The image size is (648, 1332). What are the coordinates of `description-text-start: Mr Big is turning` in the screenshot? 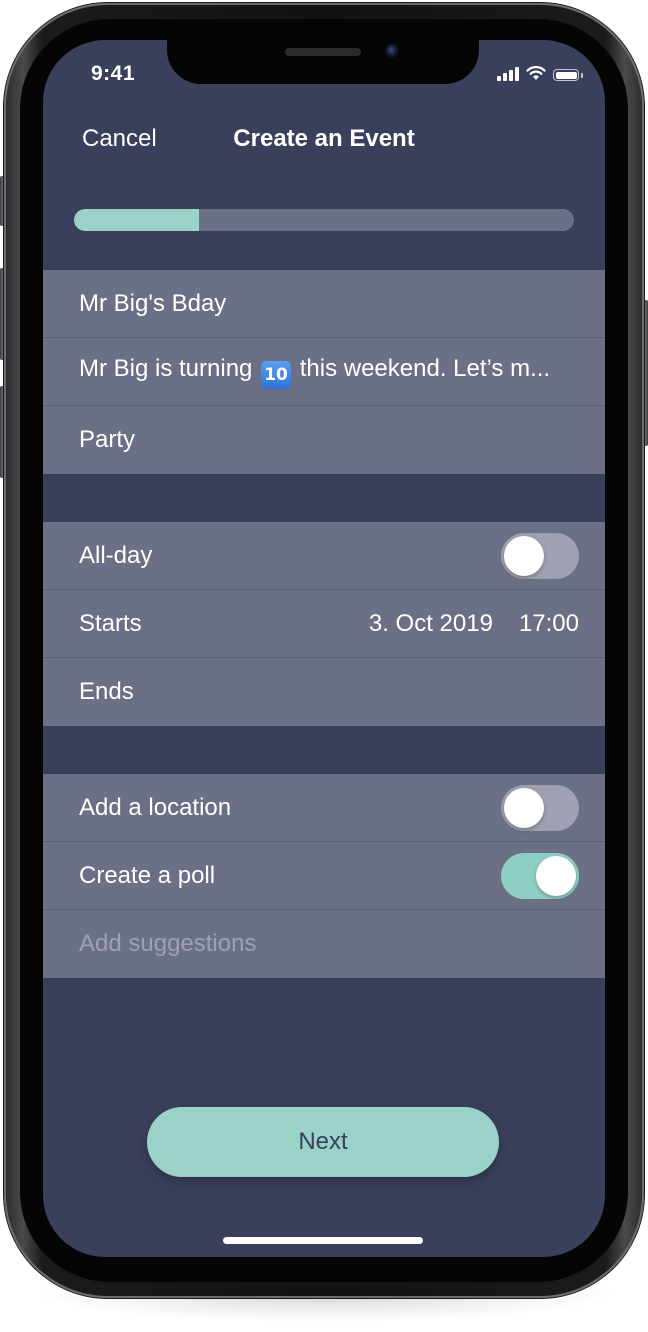 It's located at (166, 368).